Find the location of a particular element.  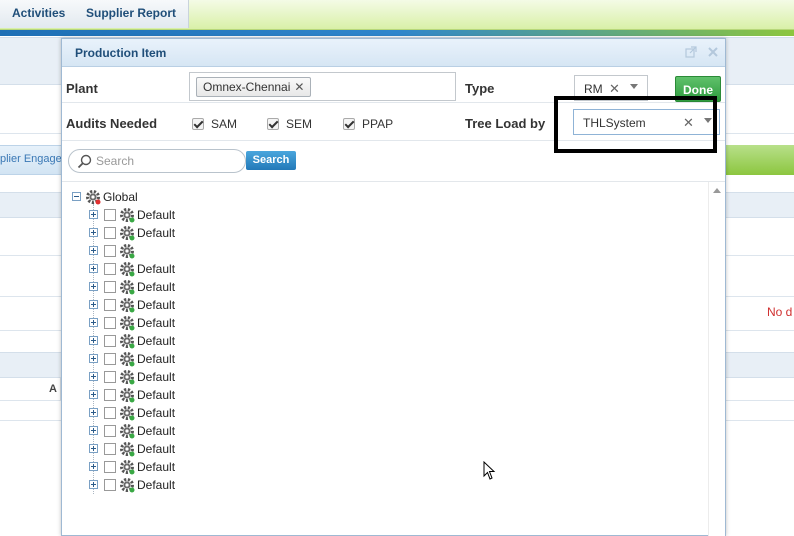

top-navigation-bar: Activities Supplier Report is located at coordinates (397, 15).